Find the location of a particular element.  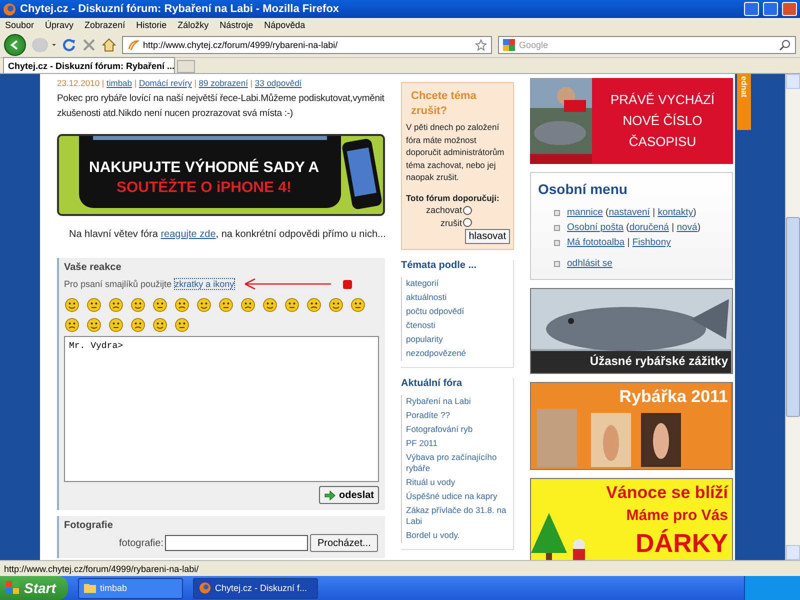

star-icon is located at coordinates (481, 44).